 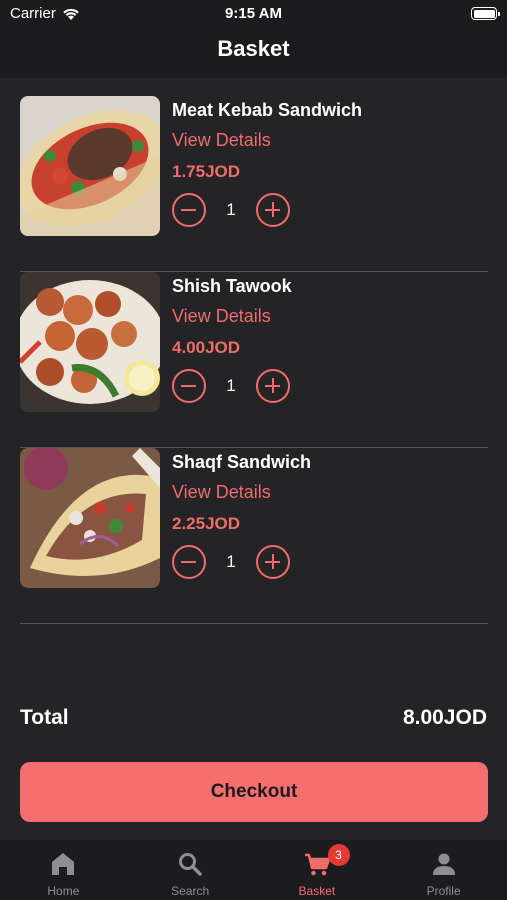 What do you see at coordinates (242, 462) in the screenshot?
I see `item-name: Shaqf Sandwich` at bounding box center [242, 462].